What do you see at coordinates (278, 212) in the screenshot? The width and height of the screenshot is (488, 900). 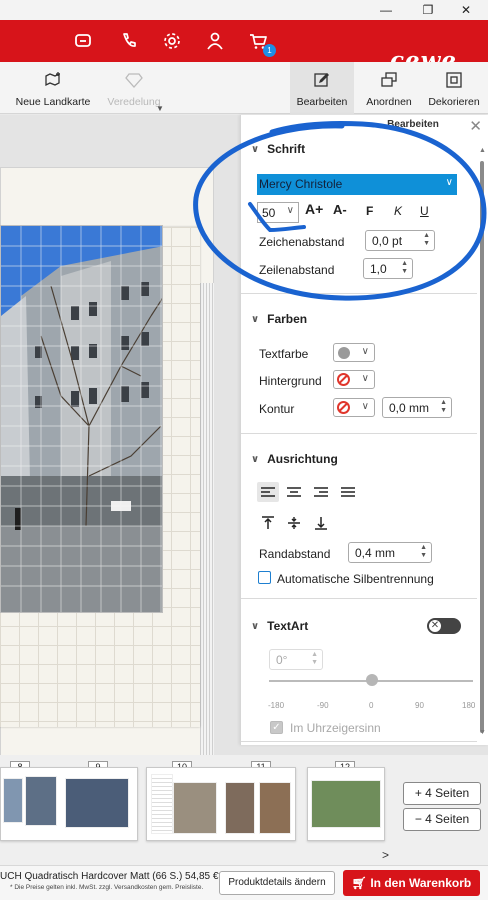 I see `font-size-select: 50 ∨` at bounding box center [278, 212].